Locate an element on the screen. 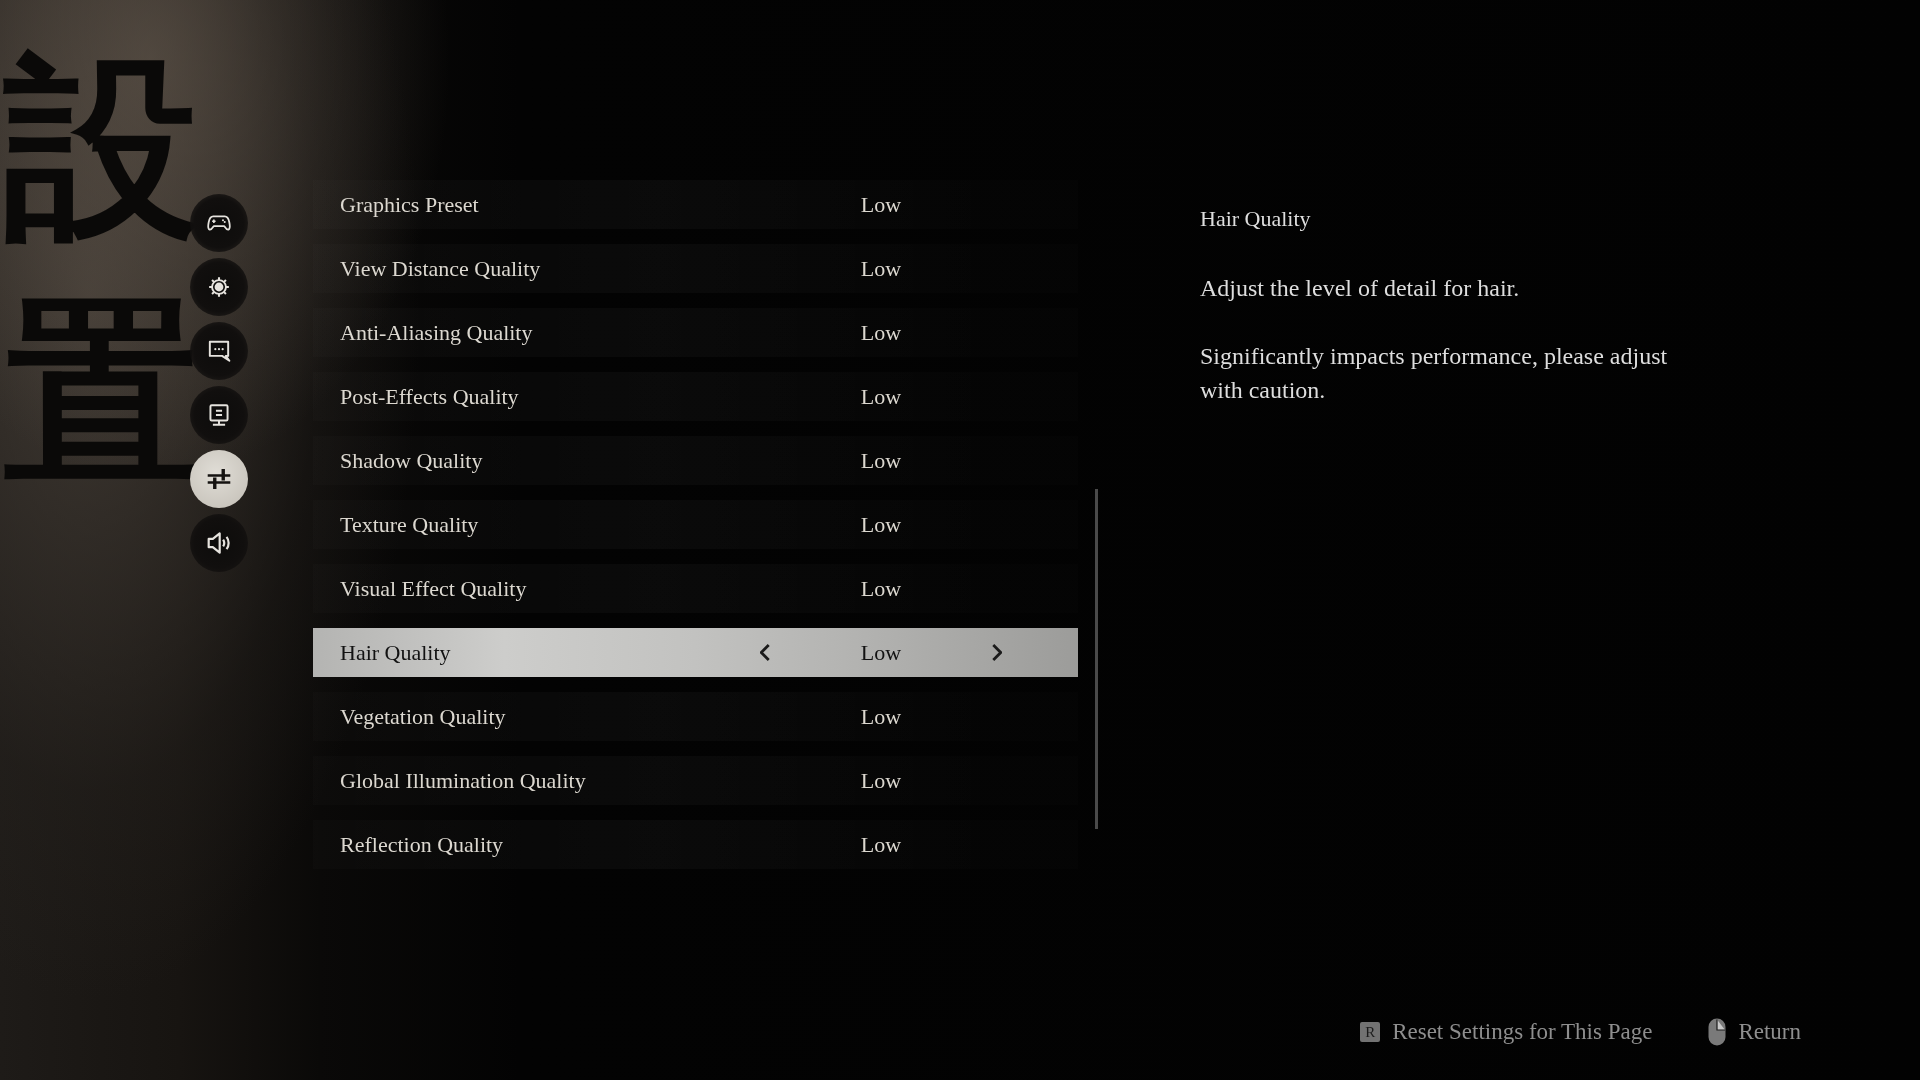  setting-label: Hair Quality is located at coordinates (396, 652).